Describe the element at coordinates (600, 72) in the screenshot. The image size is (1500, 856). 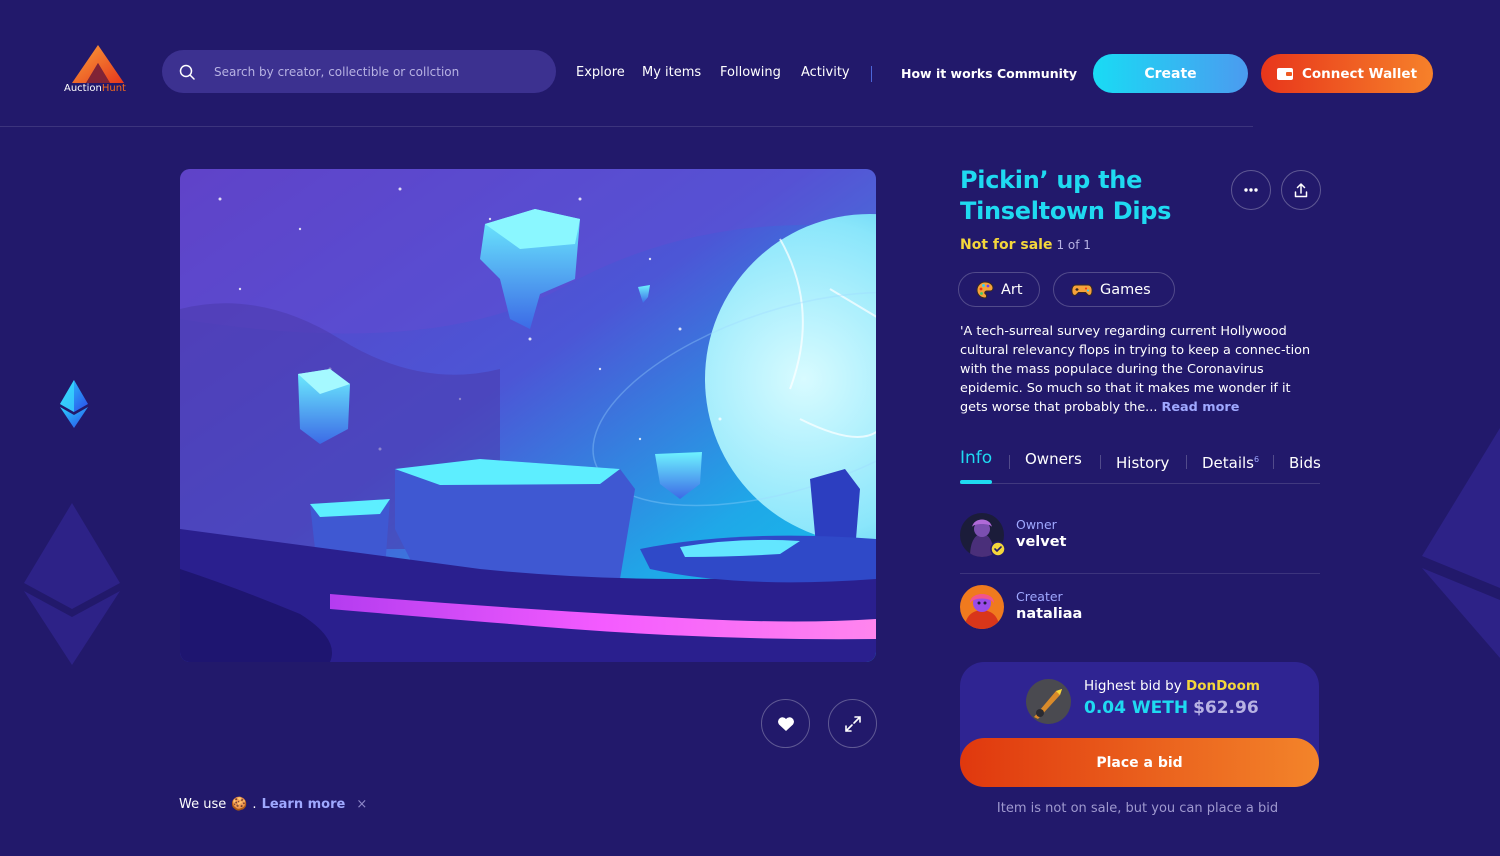
I see `nav-explore: Explore` at that location.